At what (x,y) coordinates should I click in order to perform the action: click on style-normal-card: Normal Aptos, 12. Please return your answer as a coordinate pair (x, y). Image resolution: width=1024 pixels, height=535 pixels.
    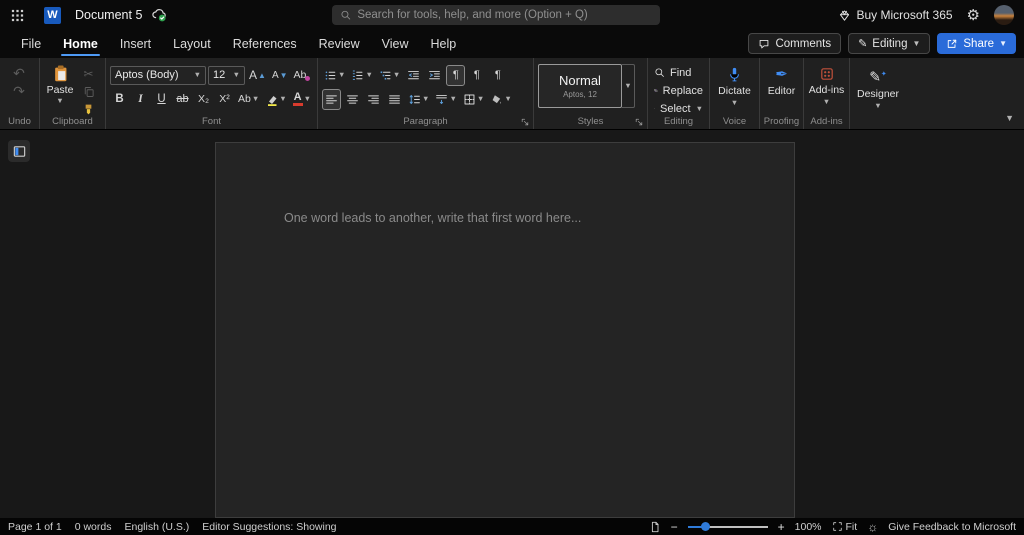
    Looking at the image, I should click on (580, 86).